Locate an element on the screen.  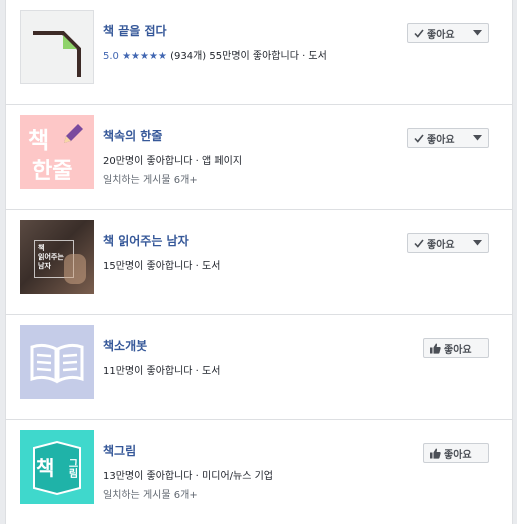
star-rating-icon: ★★★★★ is located at coordinates (144, 56).